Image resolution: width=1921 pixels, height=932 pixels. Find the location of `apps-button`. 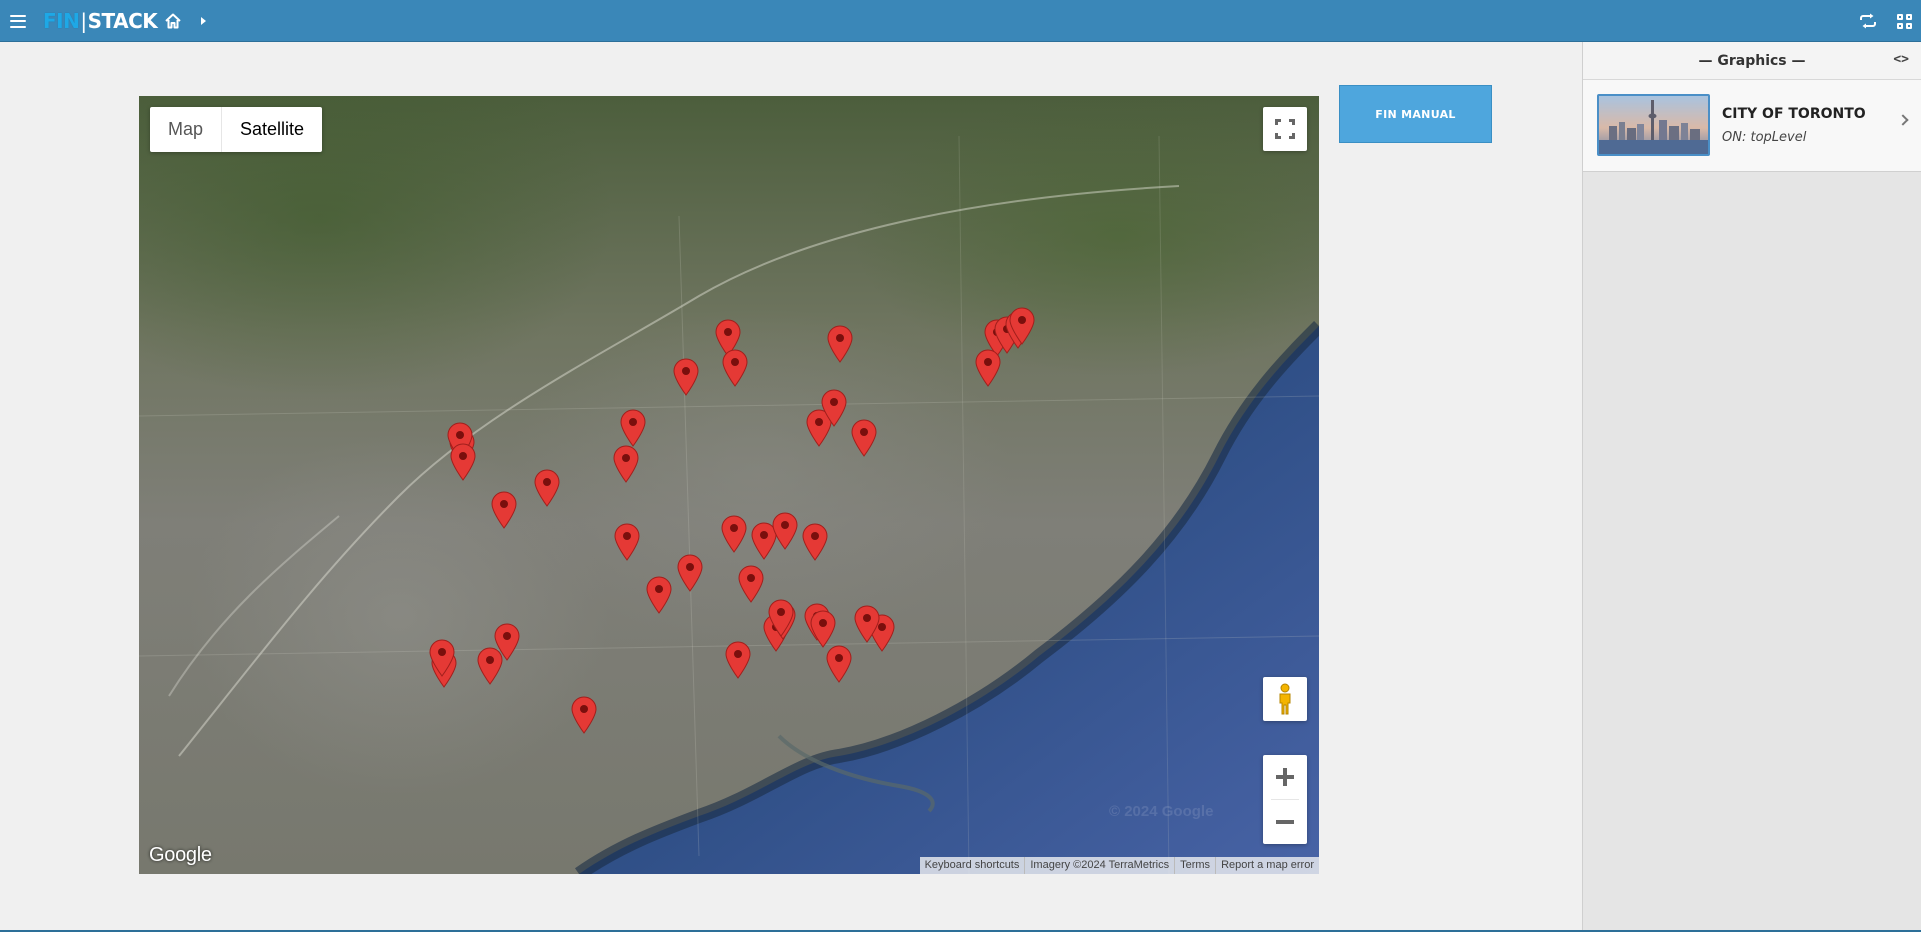

apps-button is located at coordinates (1904, 21).